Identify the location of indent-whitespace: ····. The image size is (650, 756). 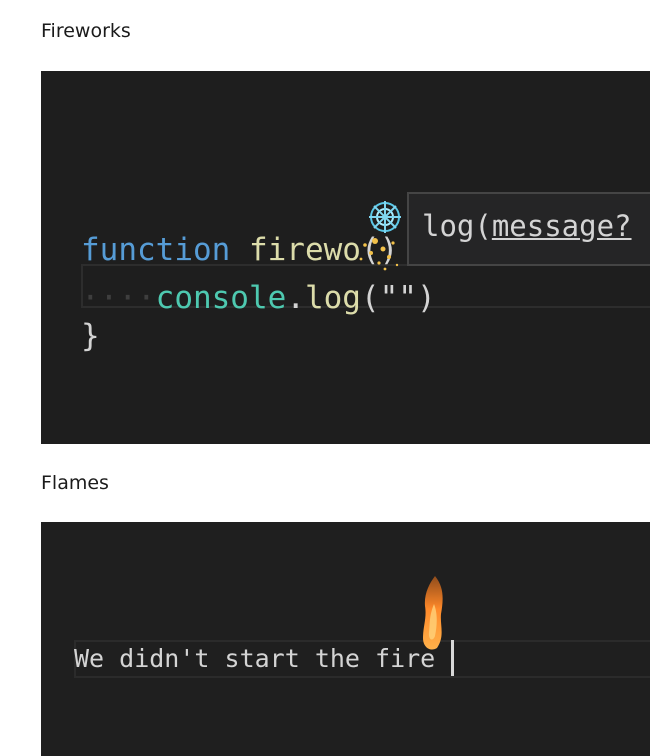
(118, 298).